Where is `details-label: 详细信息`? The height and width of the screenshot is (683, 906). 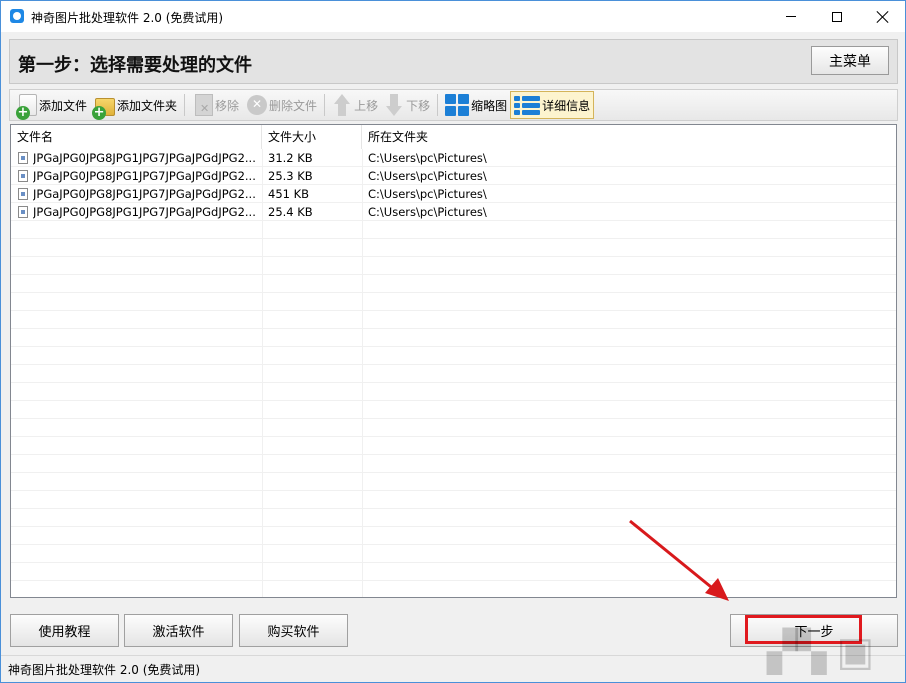
details-label: 详细信息 is located at coordinates (566, 105).